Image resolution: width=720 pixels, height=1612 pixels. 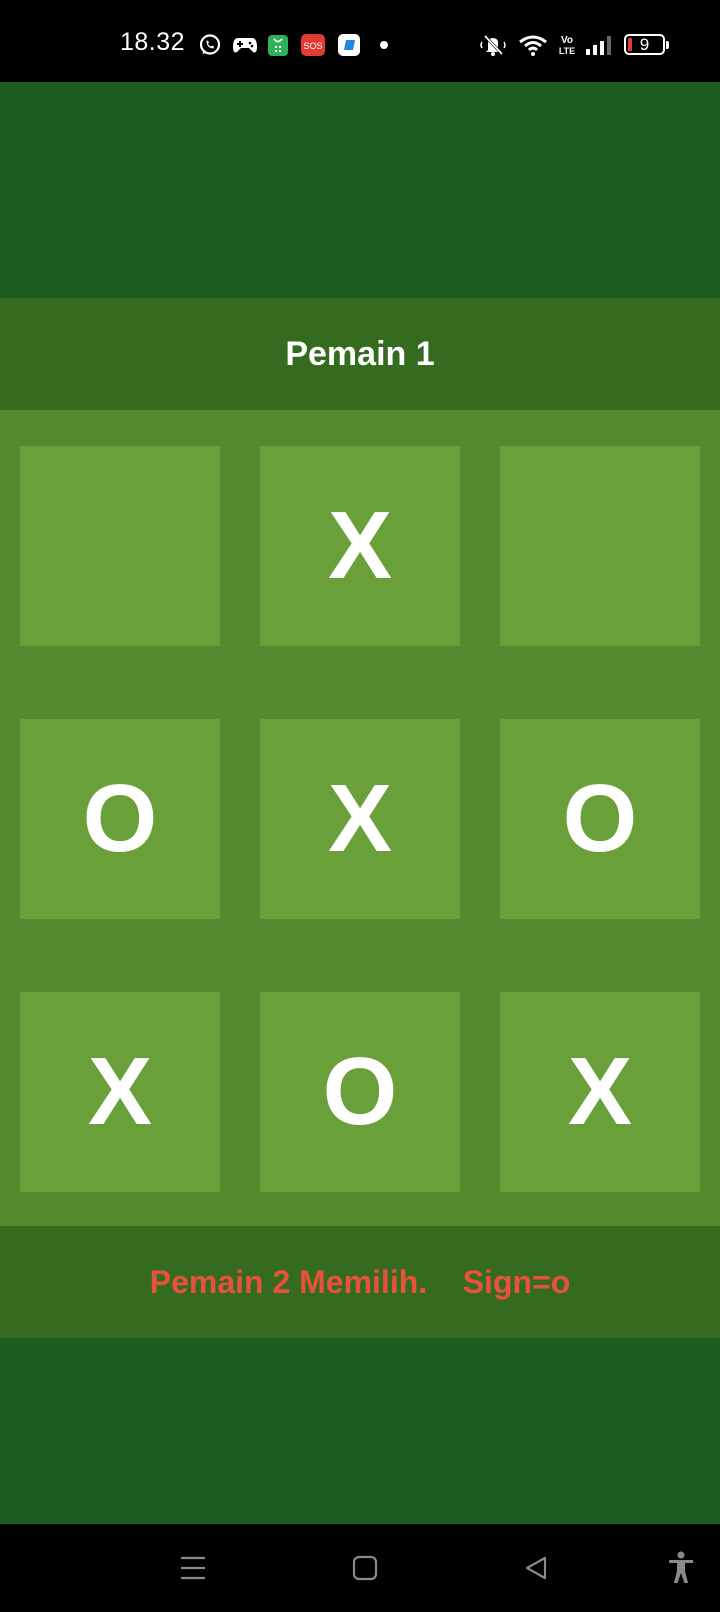 I want to click on whatsapp-icon, so click(x=210, y=45).